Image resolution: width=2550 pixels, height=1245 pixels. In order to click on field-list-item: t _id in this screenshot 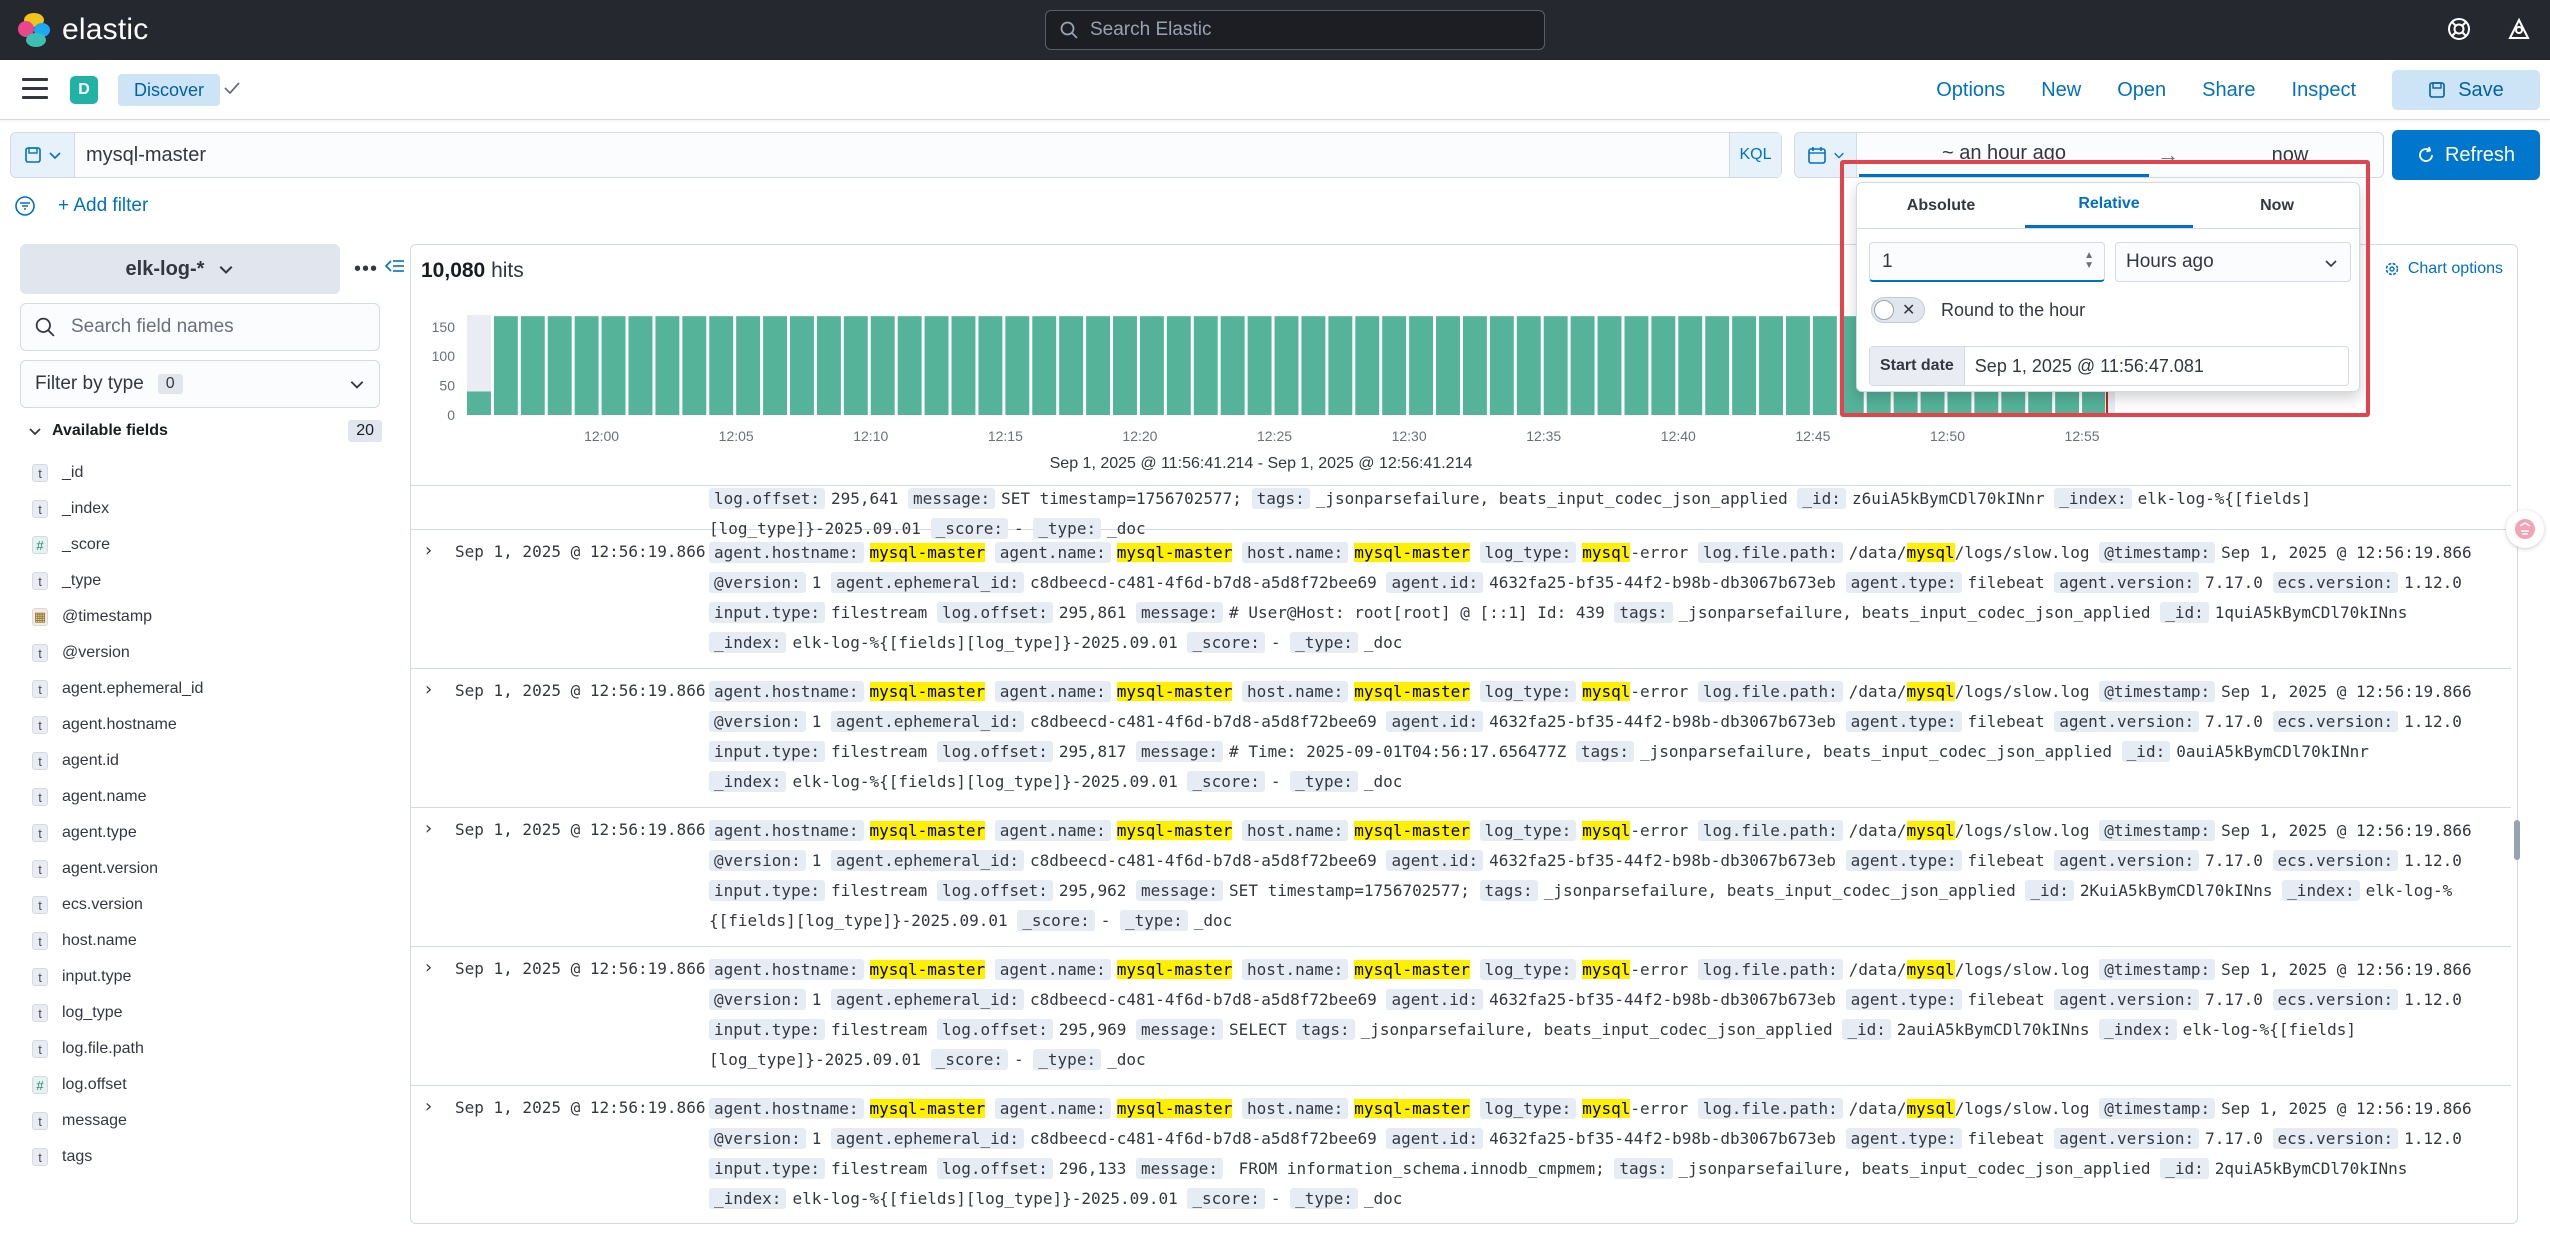, I will do `click(117, 473)`.